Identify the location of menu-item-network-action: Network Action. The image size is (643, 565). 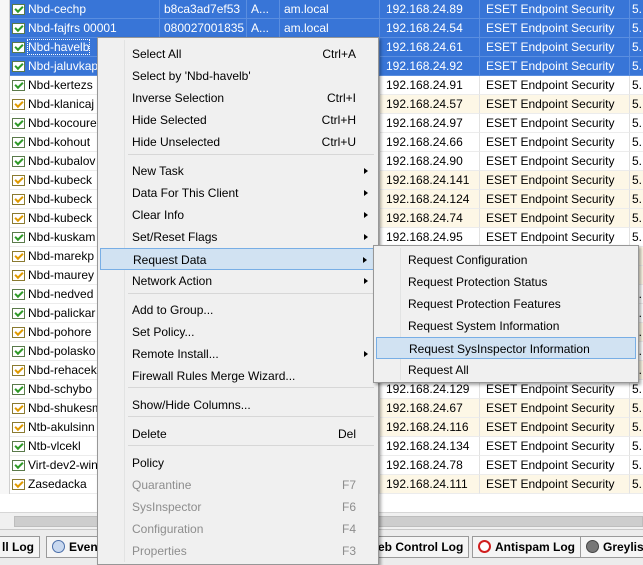
(238, 281).